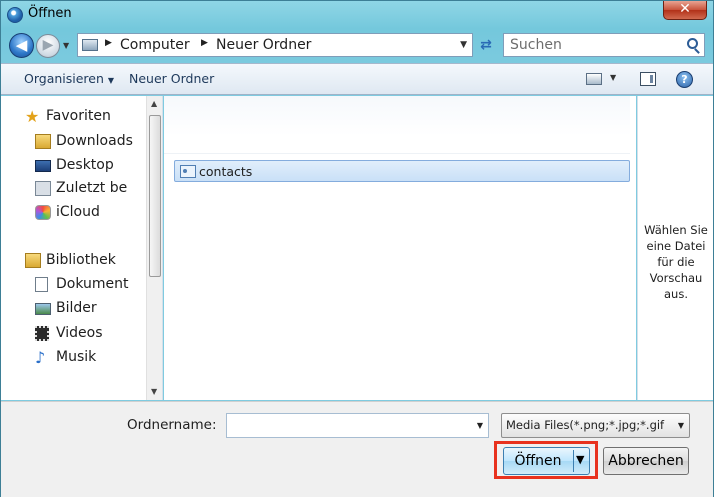 This screenshot has width=714, height=497. I want to click on back-button: ◀, so click(21, 45).